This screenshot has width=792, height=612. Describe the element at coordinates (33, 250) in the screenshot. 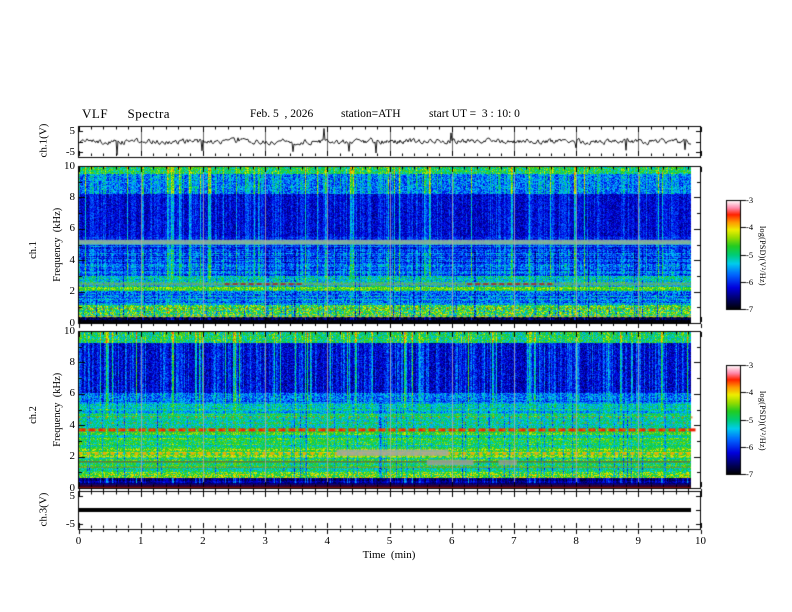

I see `spec1-channel-label: ch.1` at that location.